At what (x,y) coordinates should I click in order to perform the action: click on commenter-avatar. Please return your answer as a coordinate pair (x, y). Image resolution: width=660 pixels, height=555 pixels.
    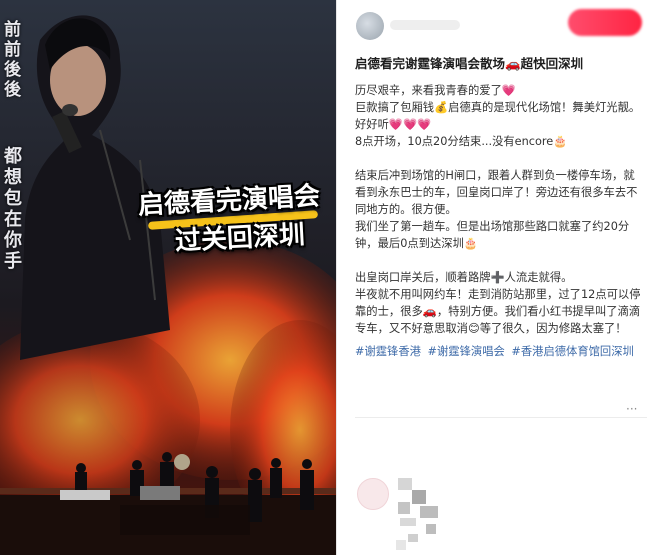
    Looking at the image, I should click on (373, 494).